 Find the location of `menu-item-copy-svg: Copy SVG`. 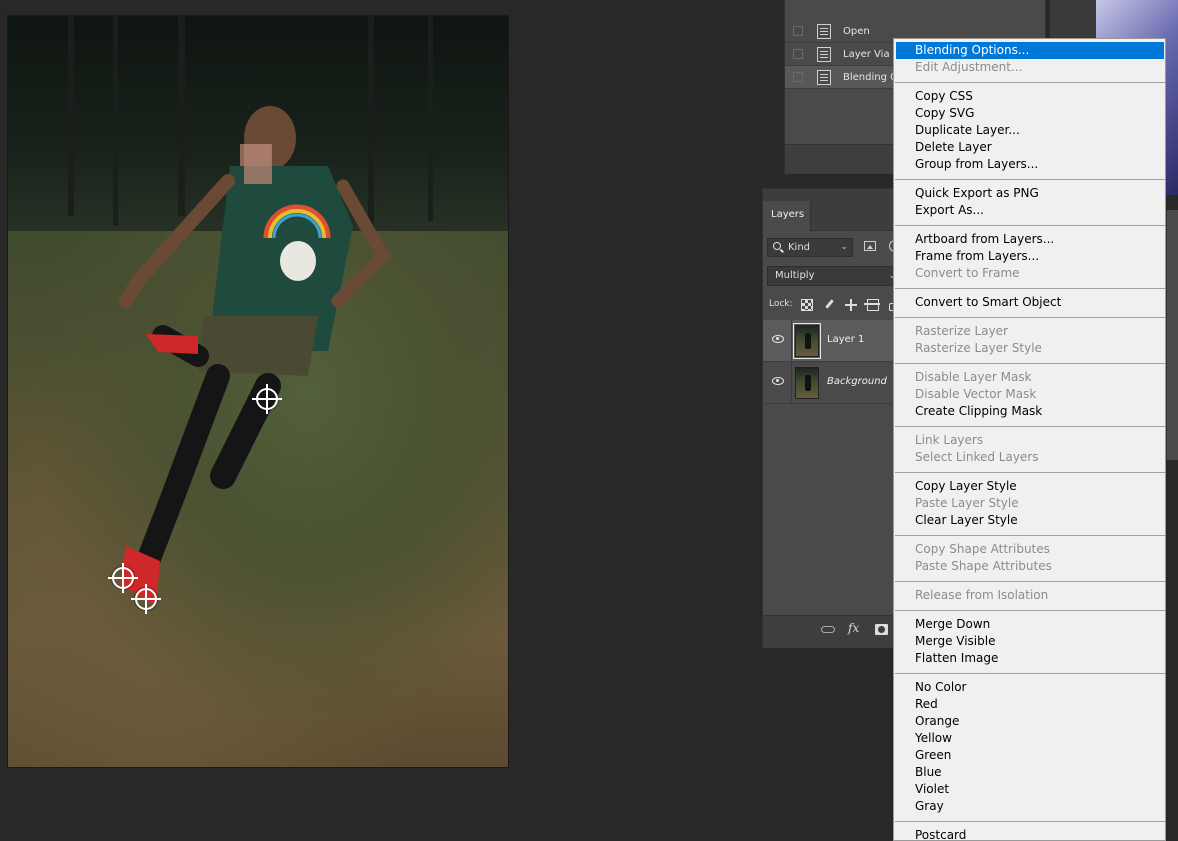

menu-item-copy-svg: Copy SVG is located at coordinates (1030, 113).